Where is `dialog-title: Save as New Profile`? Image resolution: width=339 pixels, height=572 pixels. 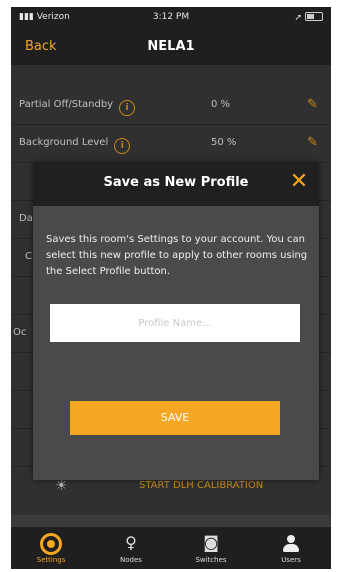
dialog-title: Save as New Profile is located at coordinates (176, 182).